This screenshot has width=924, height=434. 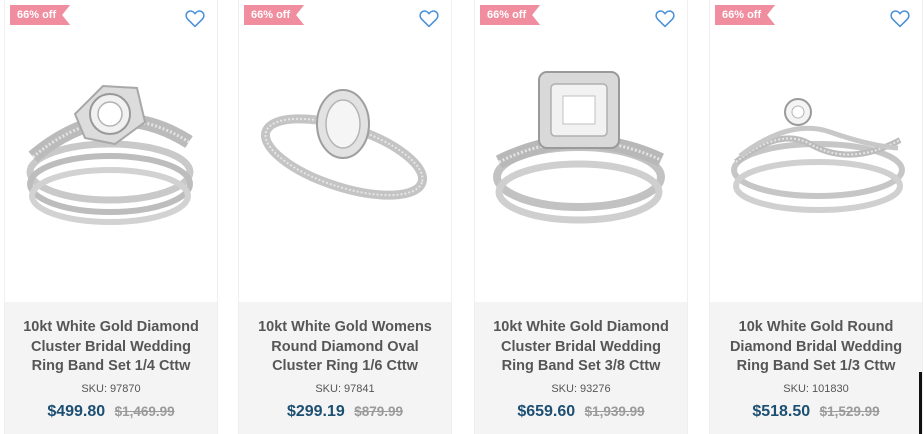 What do you see at coordinates (379, 411) in the screenshot?
I see `original-price: $879.99` at bounding box center [379, 411].